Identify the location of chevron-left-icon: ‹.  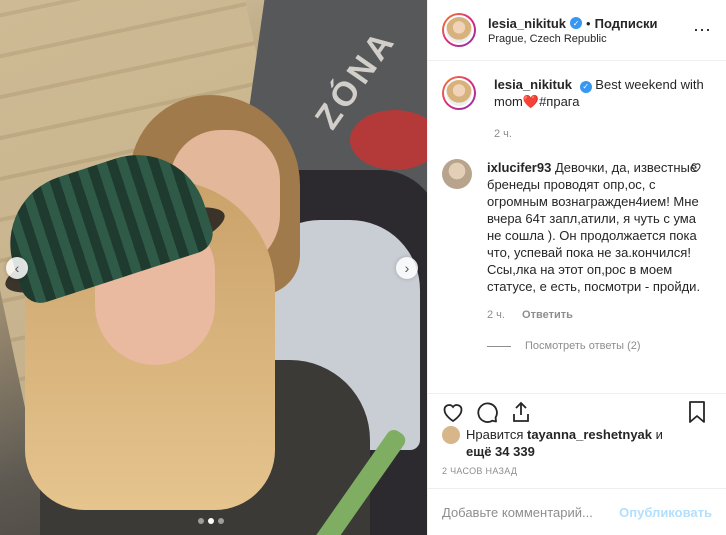
(17, 268).